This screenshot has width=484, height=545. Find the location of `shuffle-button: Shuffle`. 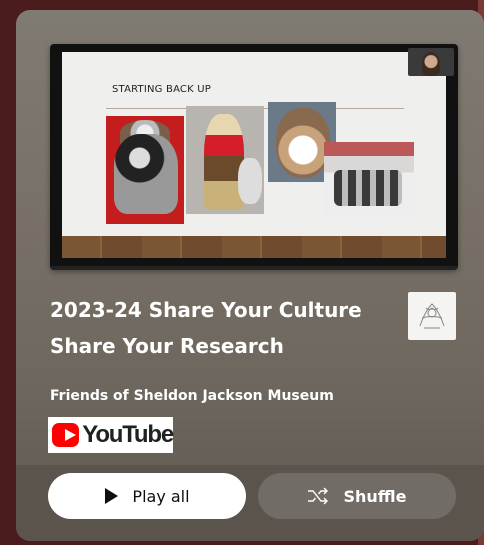

shuffle-button: Shuffle is located at coordinates (357, 496).